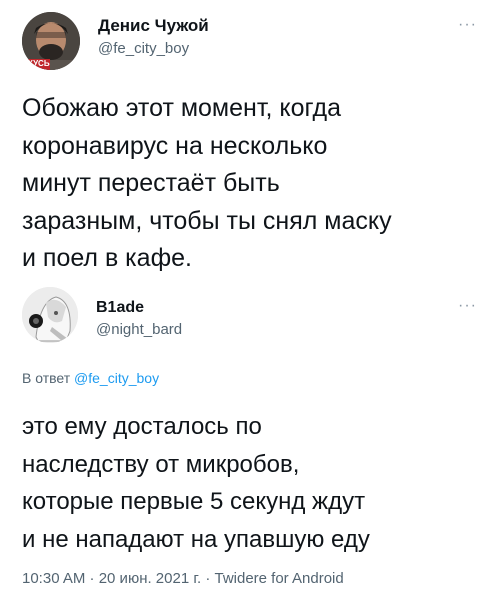 Image resolution: width=494 pixels, height=604 pixels. Describe the element at coordinates (142, 426) in the screenshot. I see `tweet-line: это ему досталось по` at that location.